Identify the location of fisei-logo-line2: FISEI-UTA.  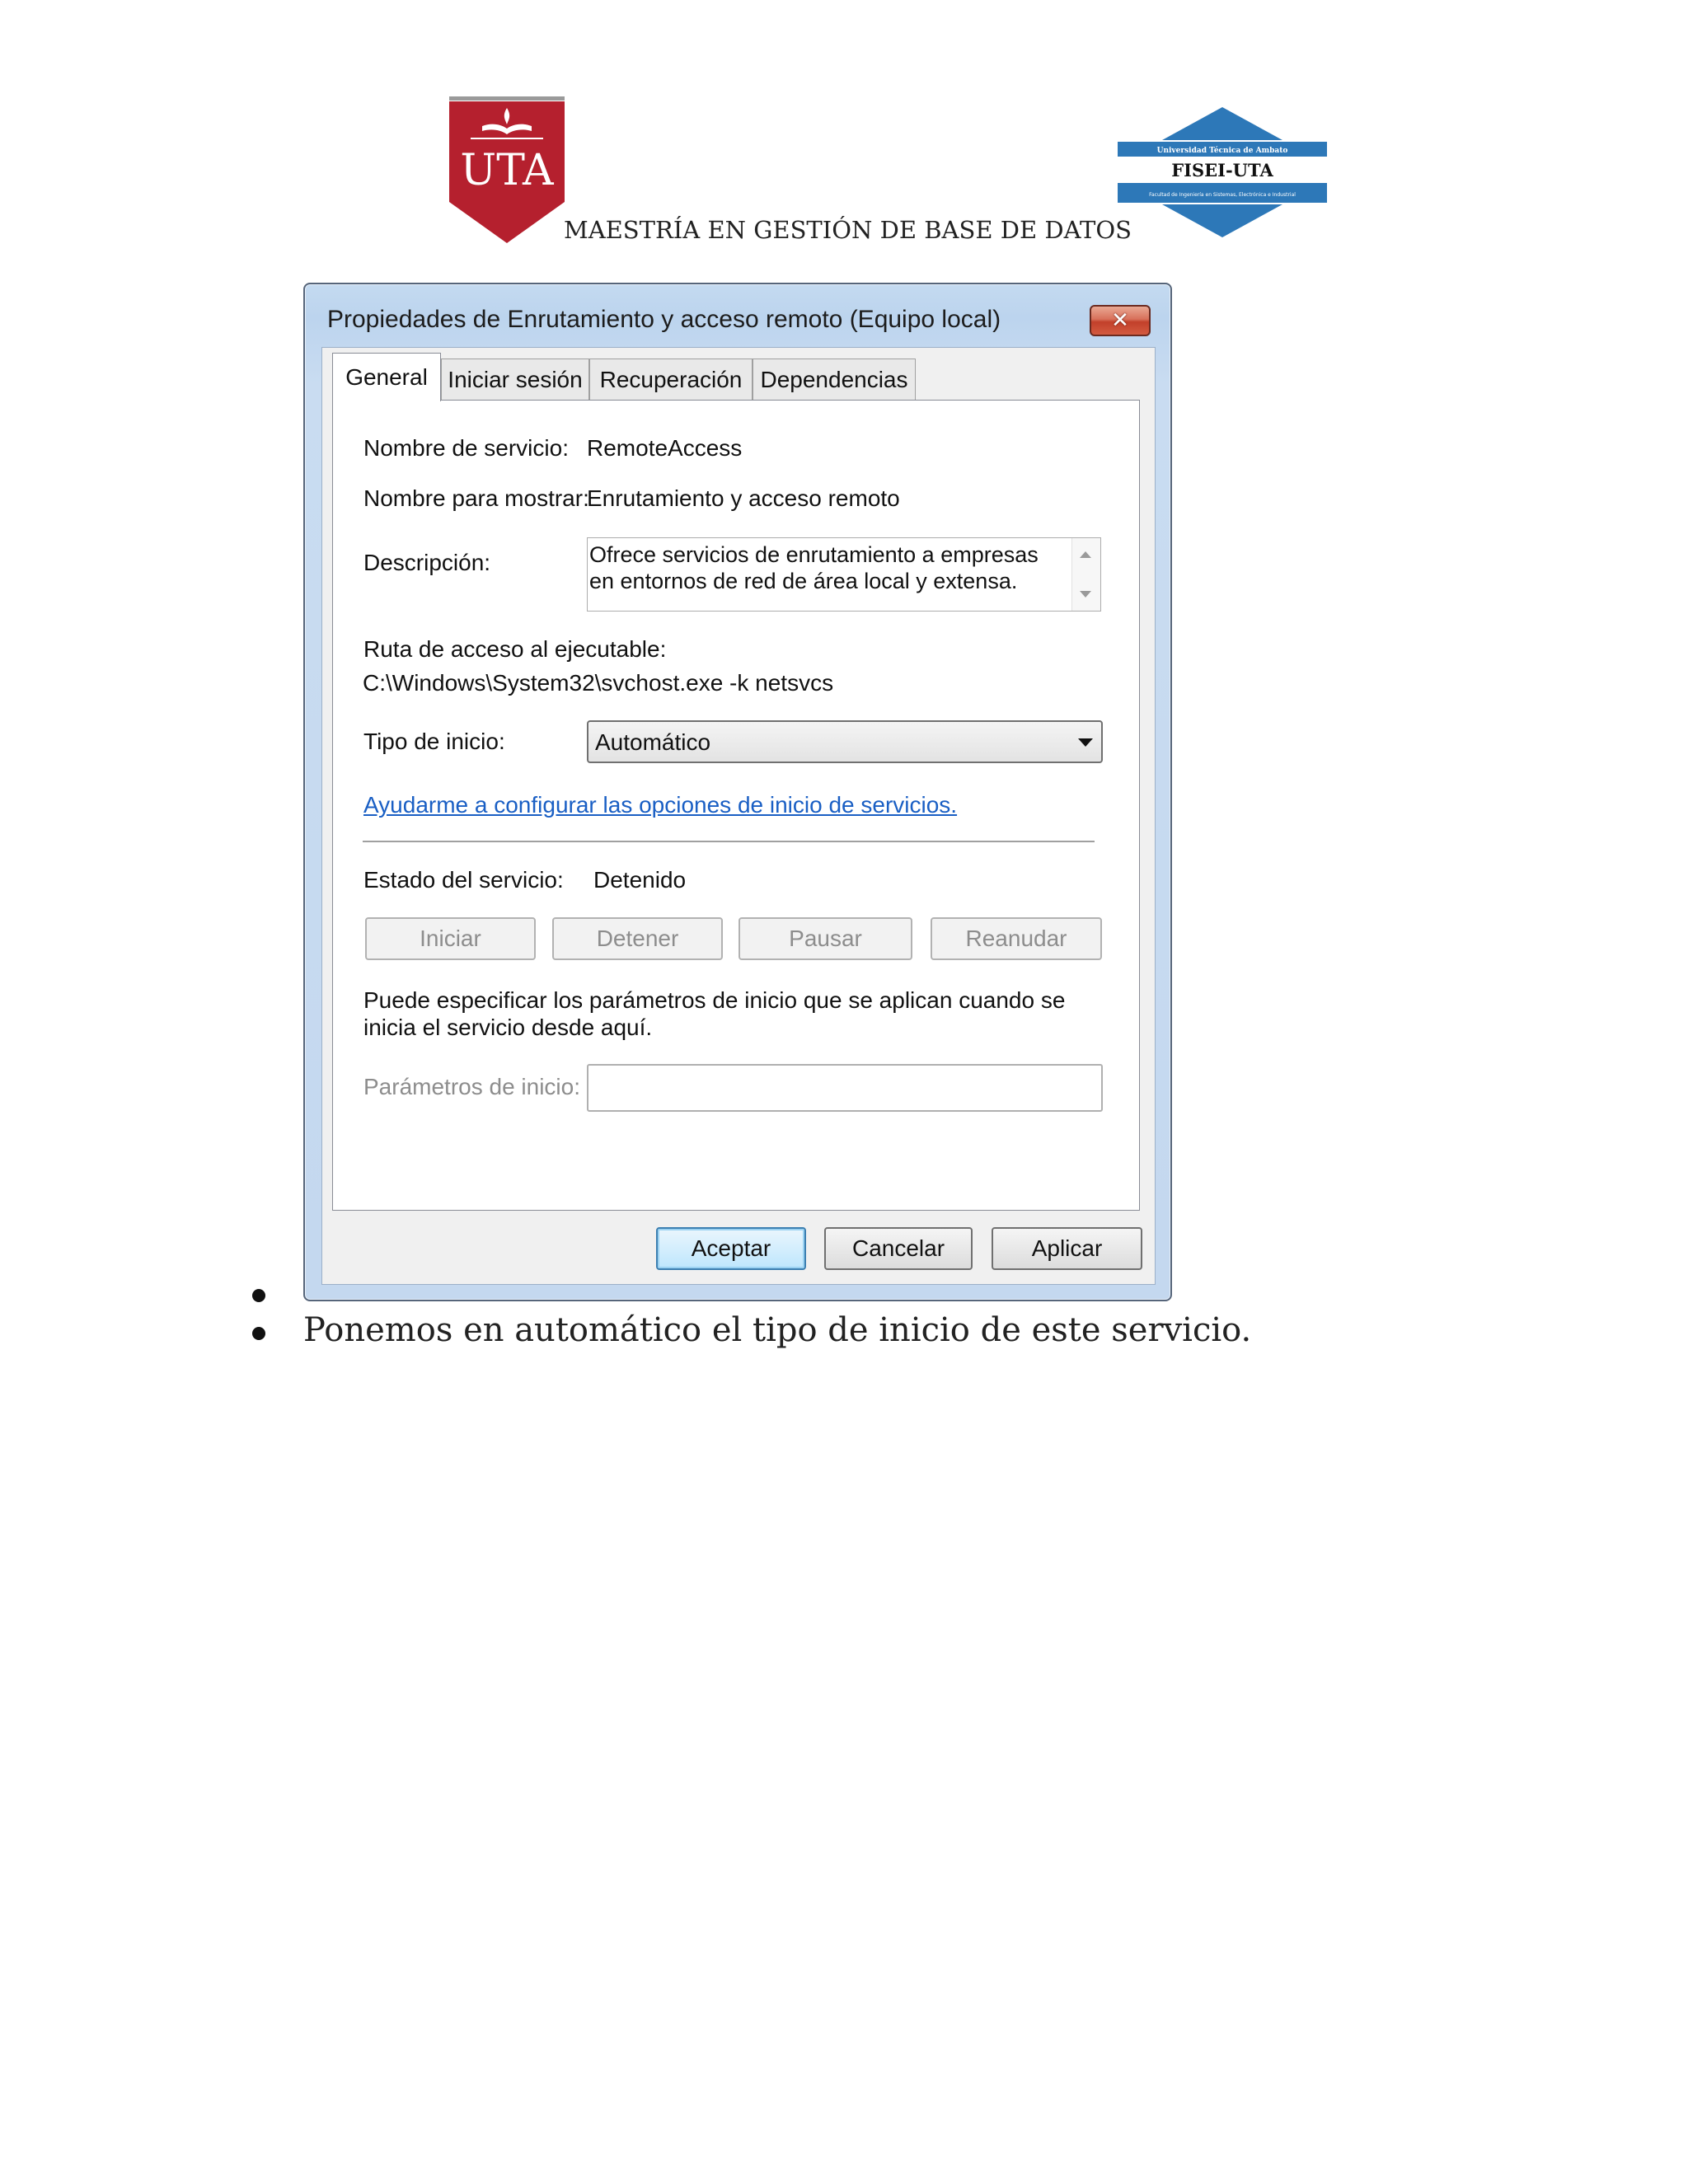
(1222, 170).